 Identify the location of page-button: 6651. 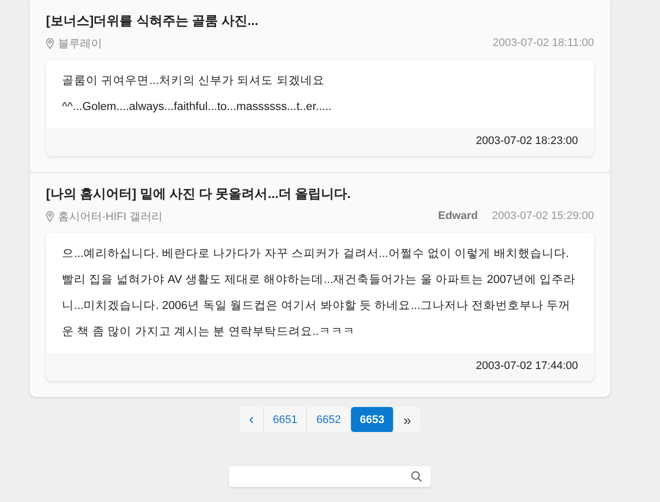
(286, 419).